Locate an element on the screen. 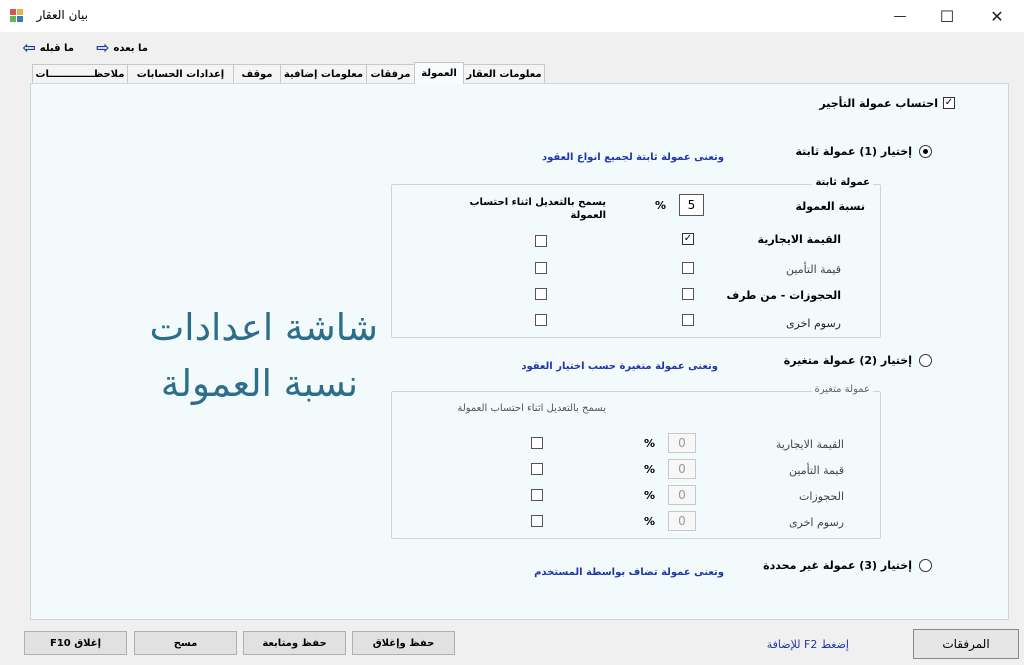 This screenshot has height=665, width=1024. option1-radio is located at coordinates (925, 151).